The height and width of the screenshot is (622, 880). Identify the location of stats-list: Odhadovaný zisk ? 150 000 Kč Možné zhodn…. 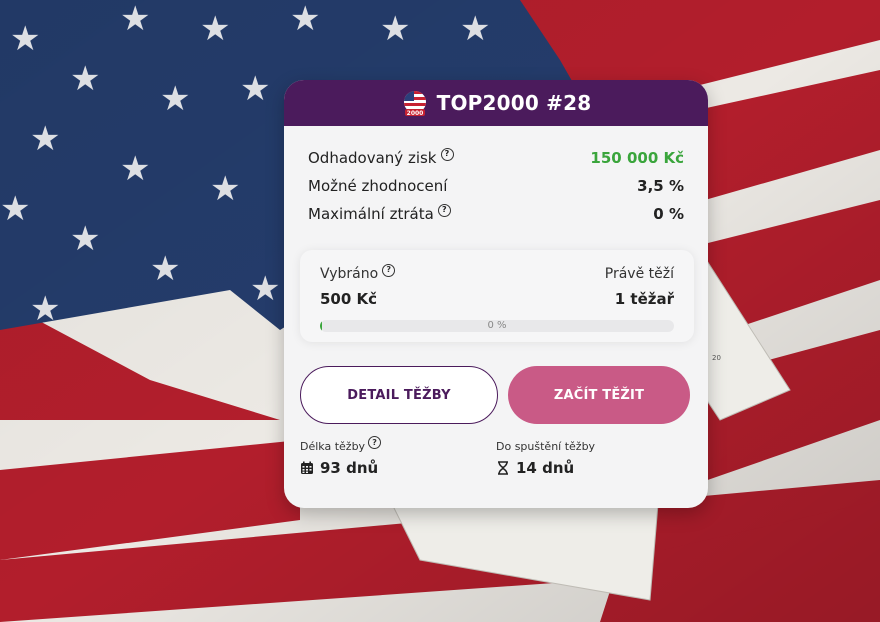
(496, 177).